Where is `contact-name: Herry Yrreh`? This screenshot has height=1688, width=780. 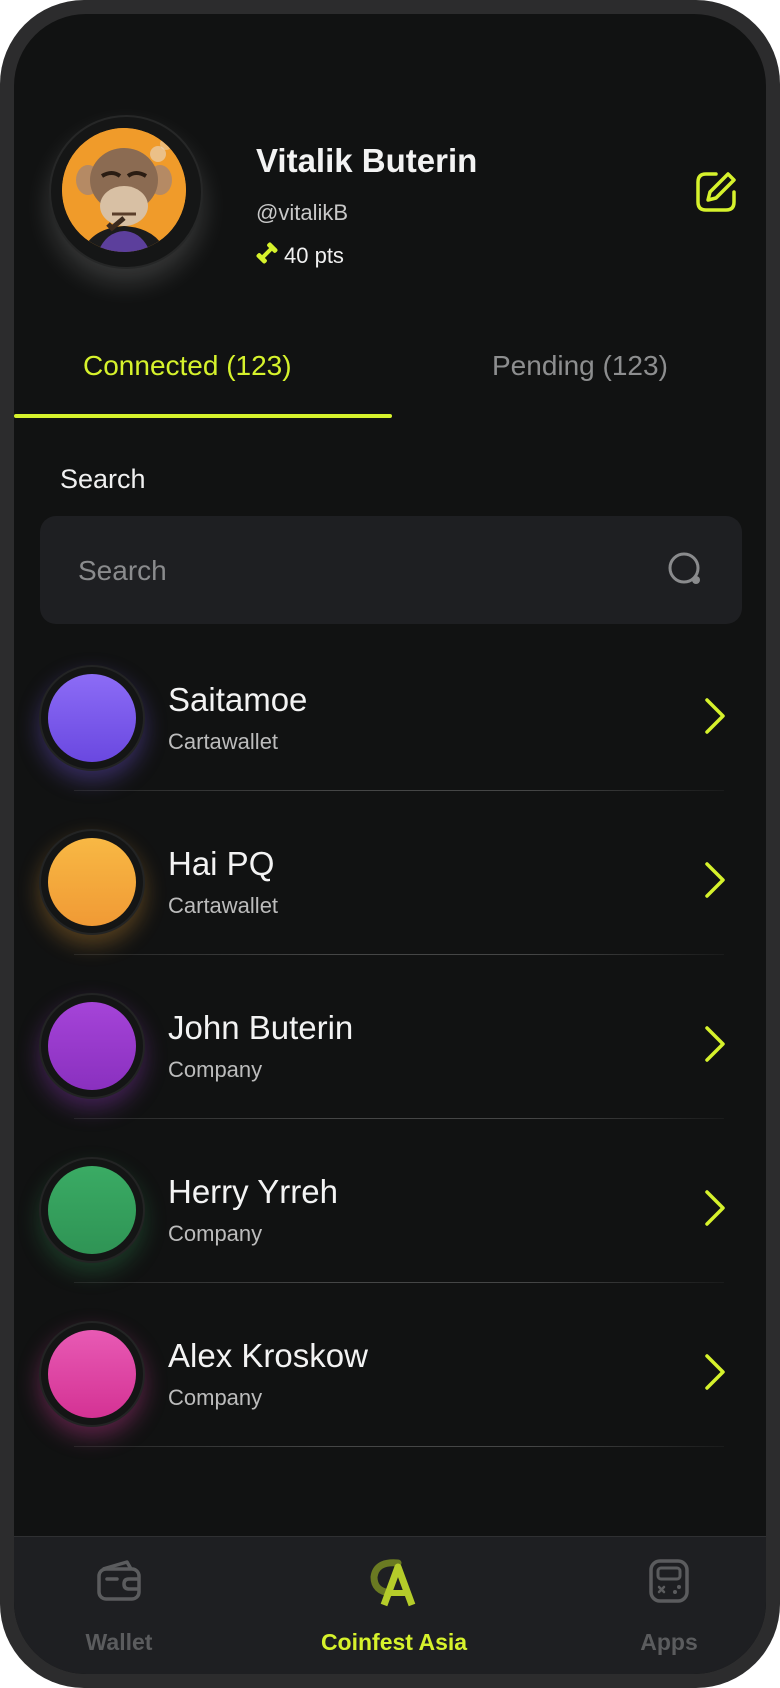
contact-name: Herry Yrreh is located at coordinates (253, 1191).